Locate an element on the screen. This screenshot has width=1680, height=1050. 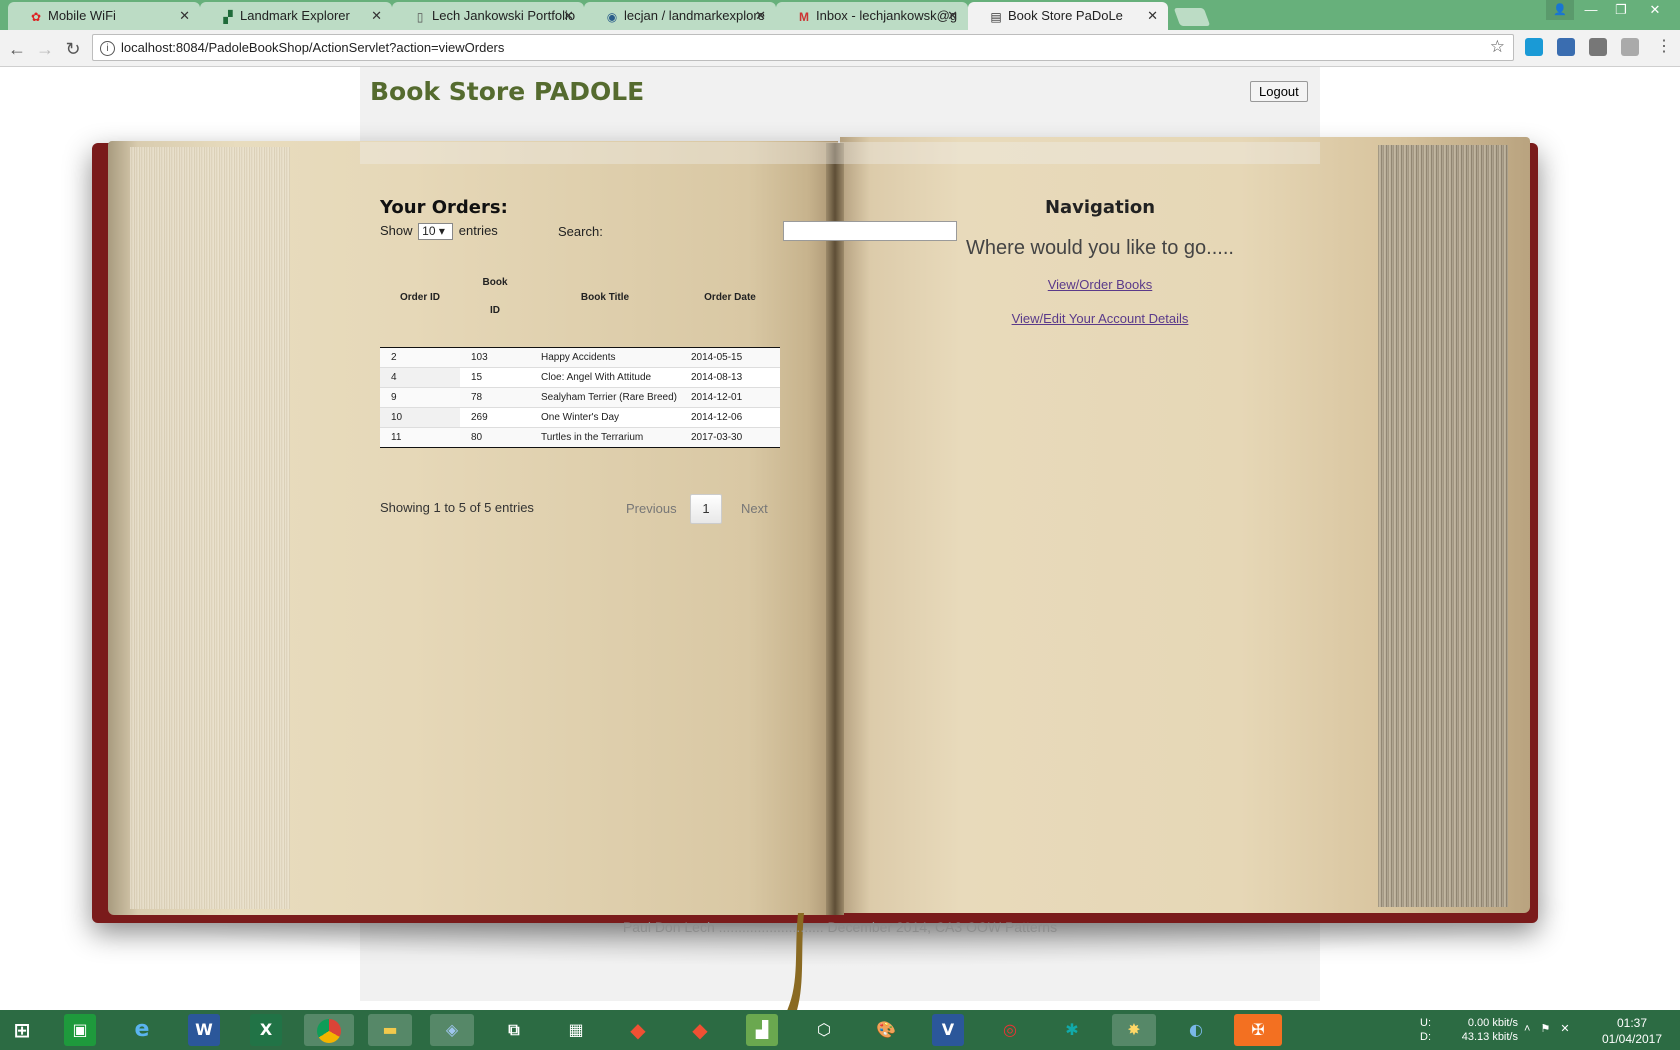
clock: 01:37 01/04/2017 is located at coordinates (1632, 1031).